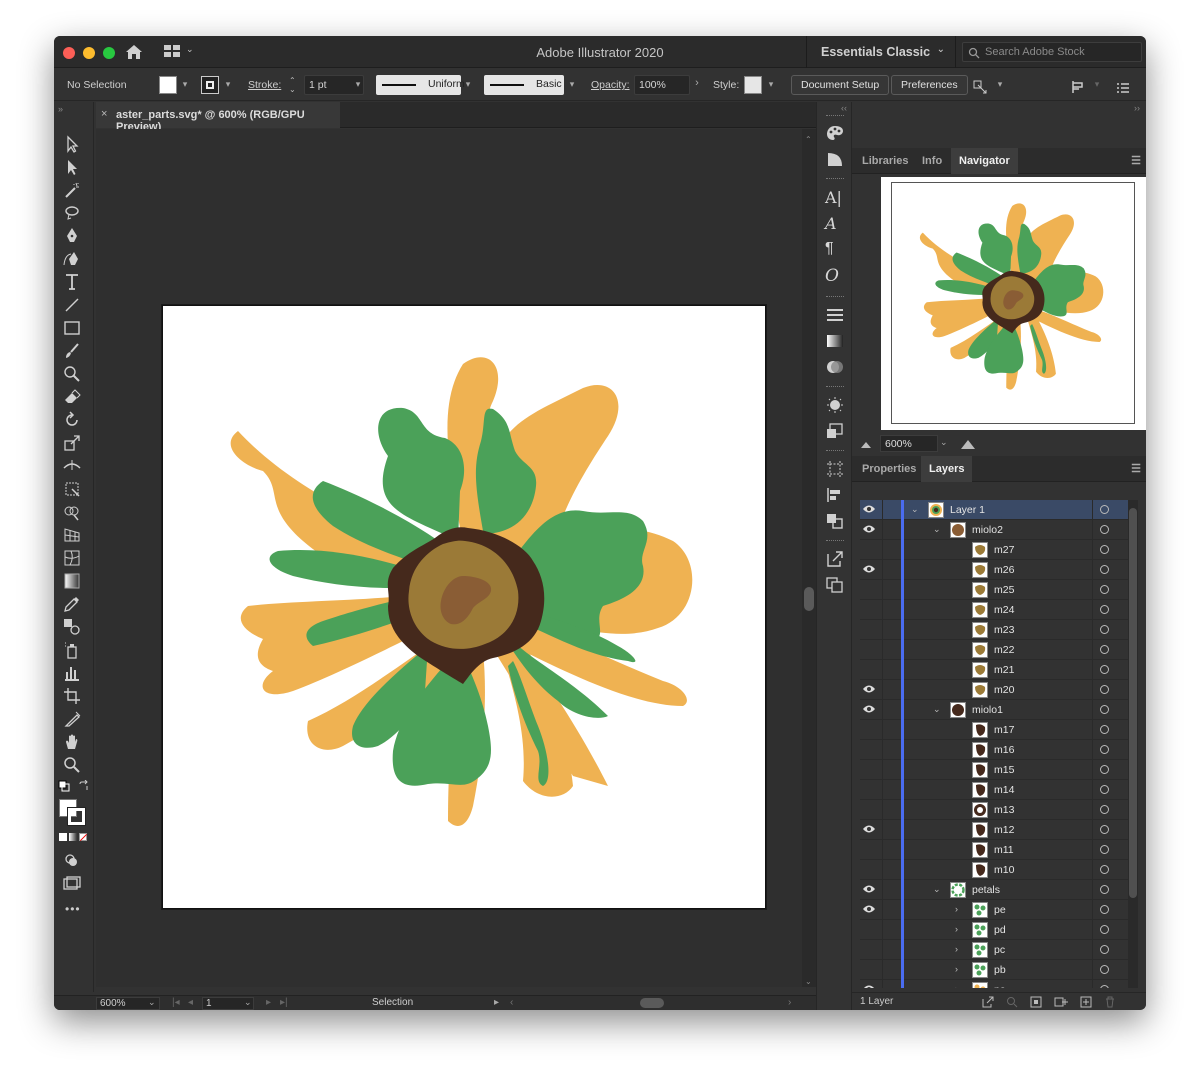  Describe the element at coordinates (835, 559) in the screenshot. I see `export-icon` at that location.